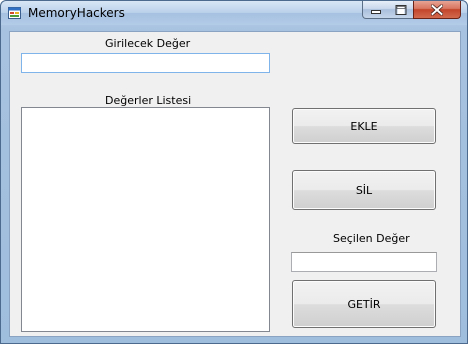  I want to click on selected-value-label: Seçilen Değer, so click(371, 238).